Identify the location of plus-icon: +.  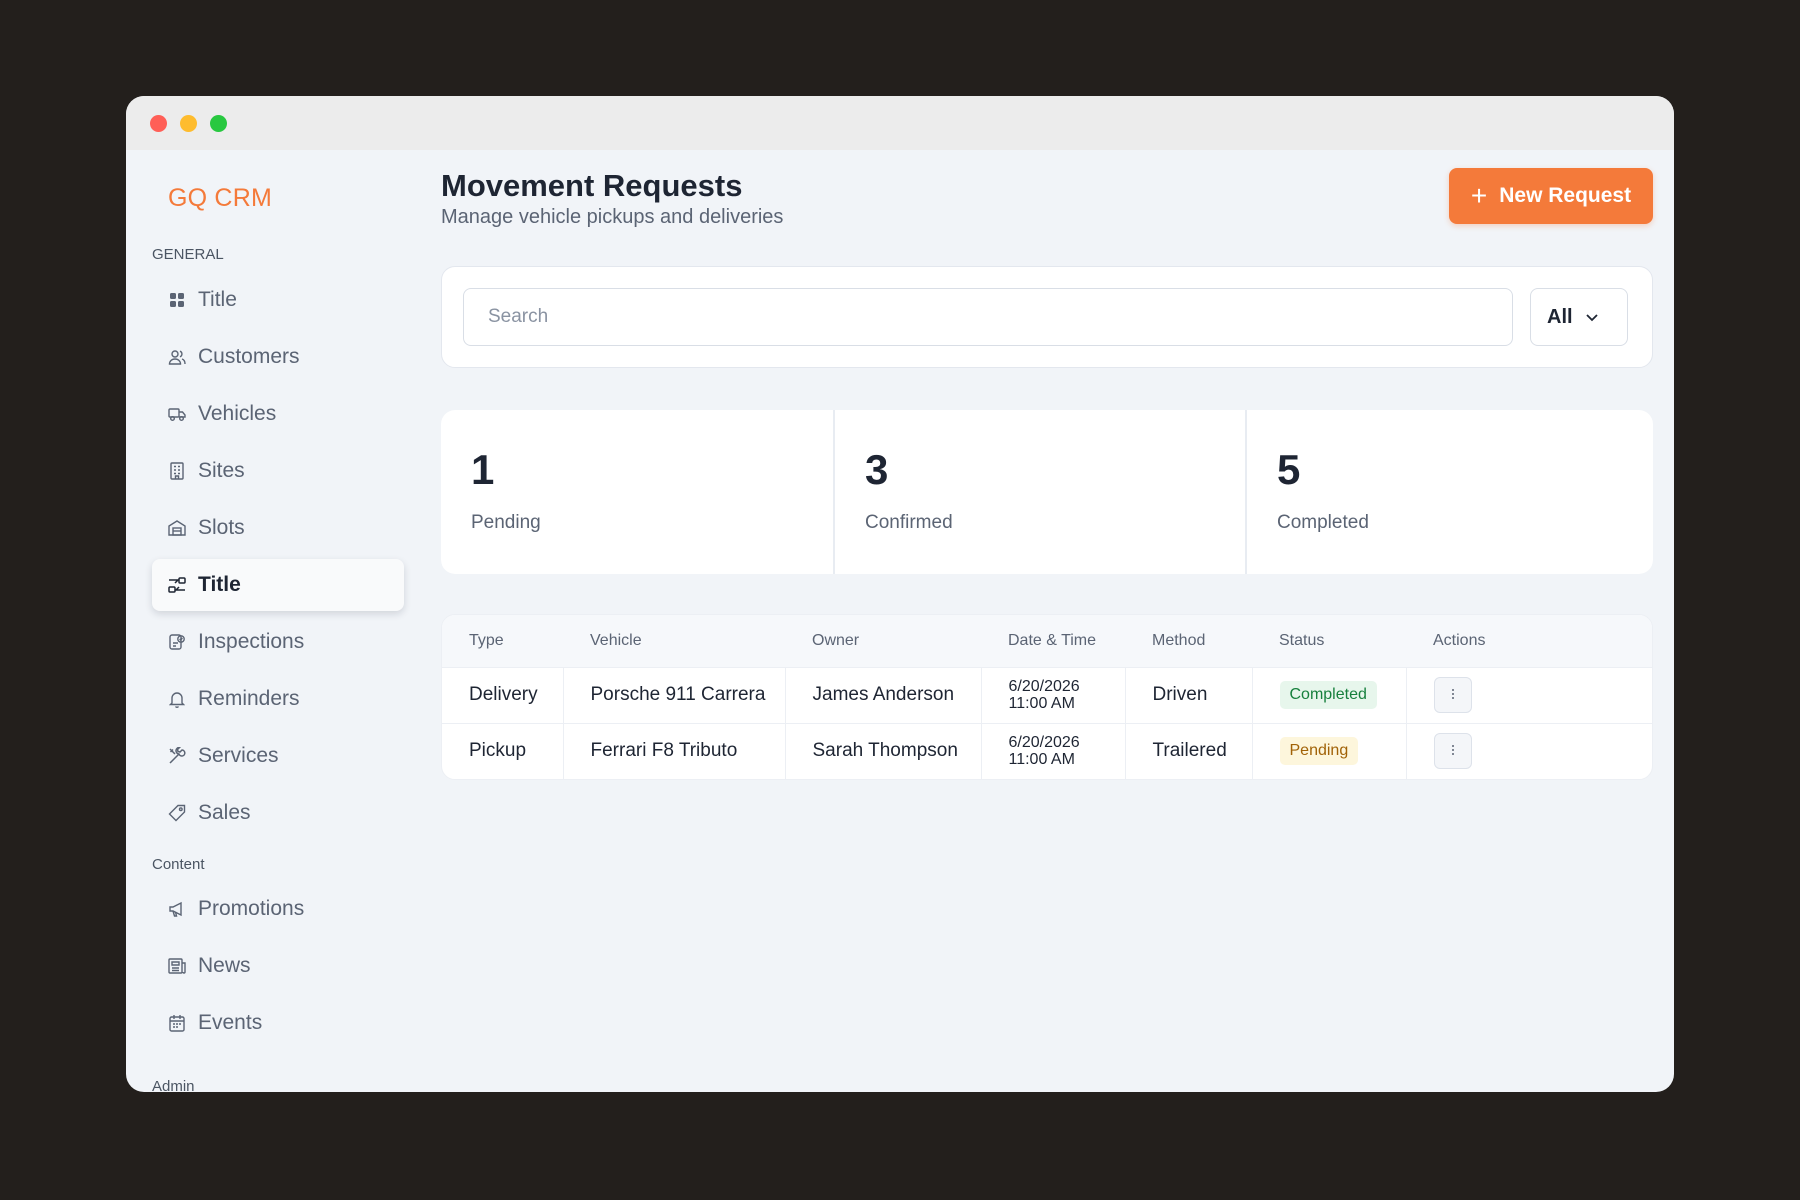
(1479, 195).